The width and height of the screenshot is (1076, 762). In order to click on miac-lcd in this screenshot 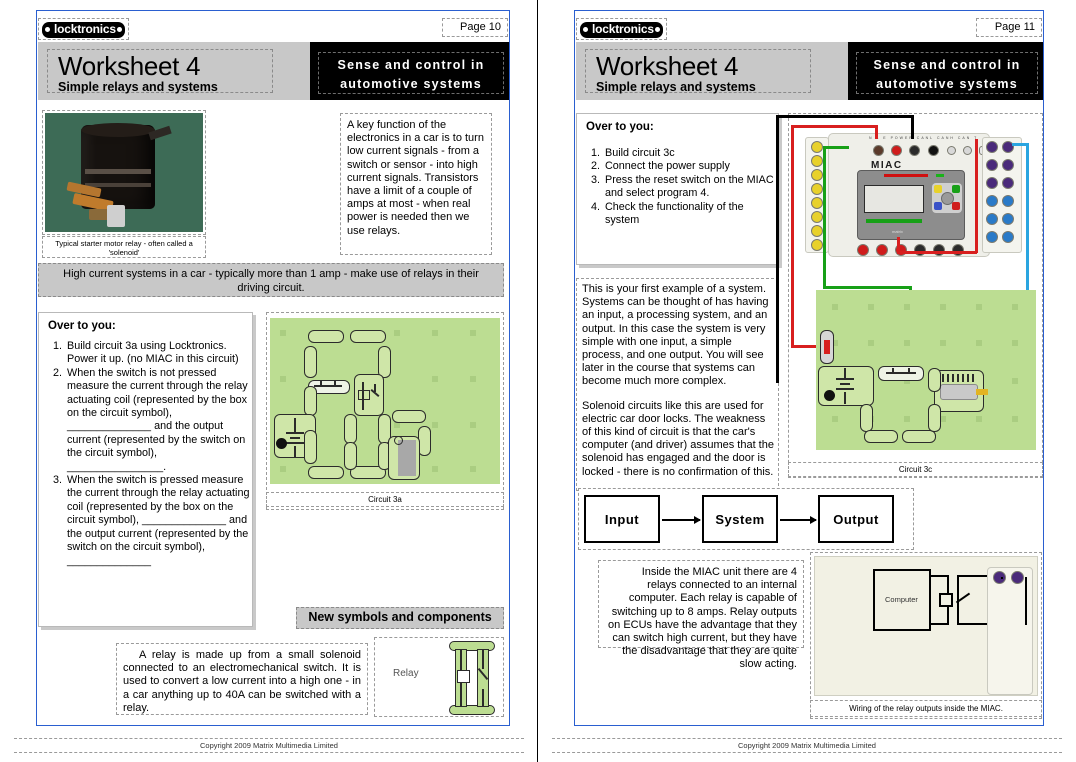, I will do `click(894, 199)`.